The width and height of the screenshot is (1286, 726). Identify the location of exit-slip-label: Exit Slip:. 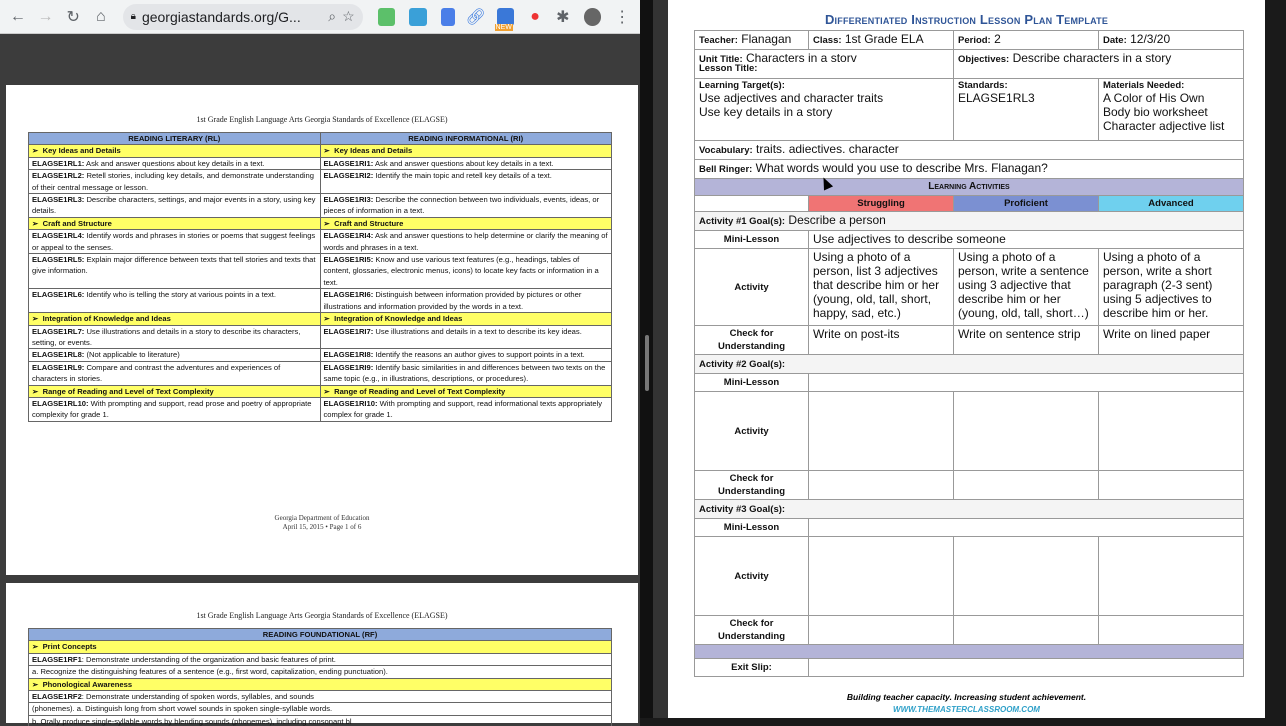
(751, 667).